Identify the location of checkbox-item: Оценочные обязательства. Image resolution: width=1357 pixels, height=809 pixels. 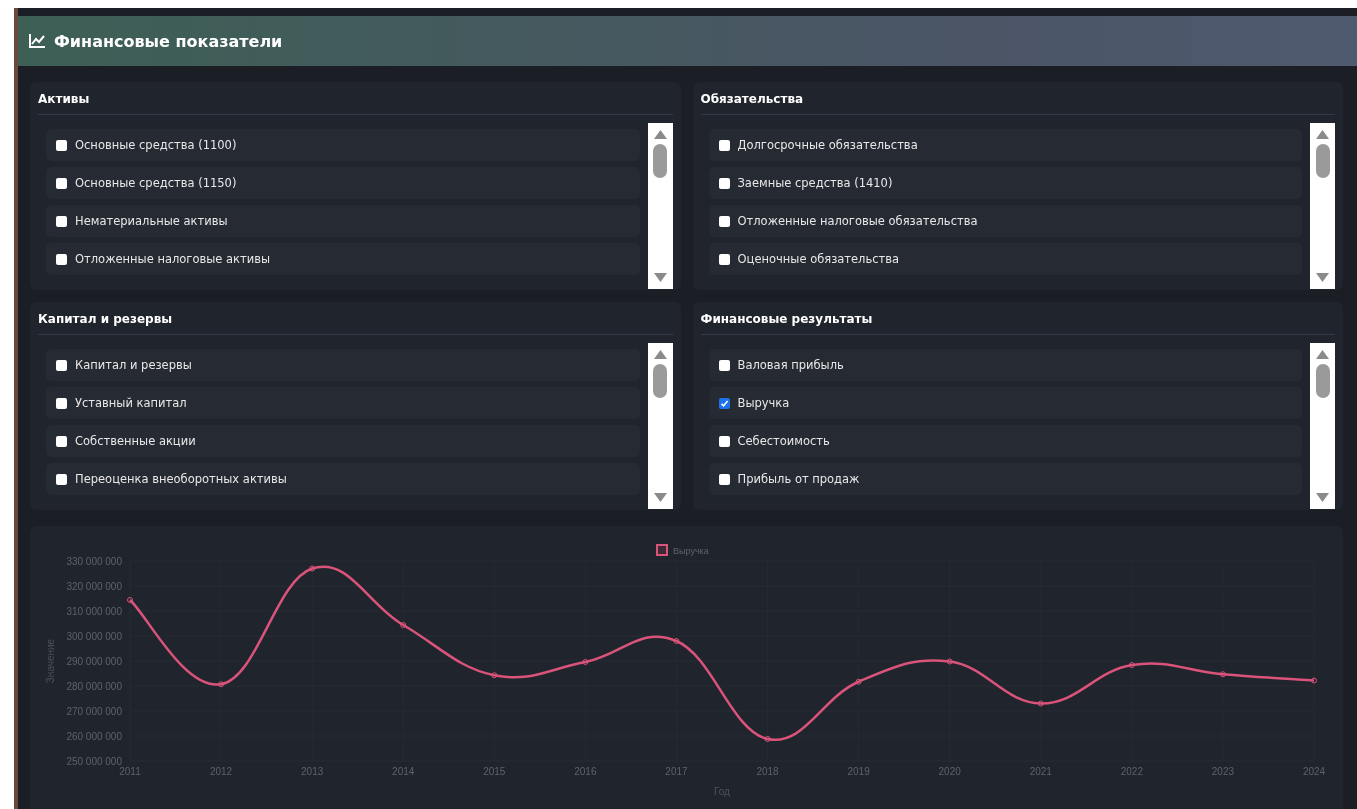
(1005, 259).